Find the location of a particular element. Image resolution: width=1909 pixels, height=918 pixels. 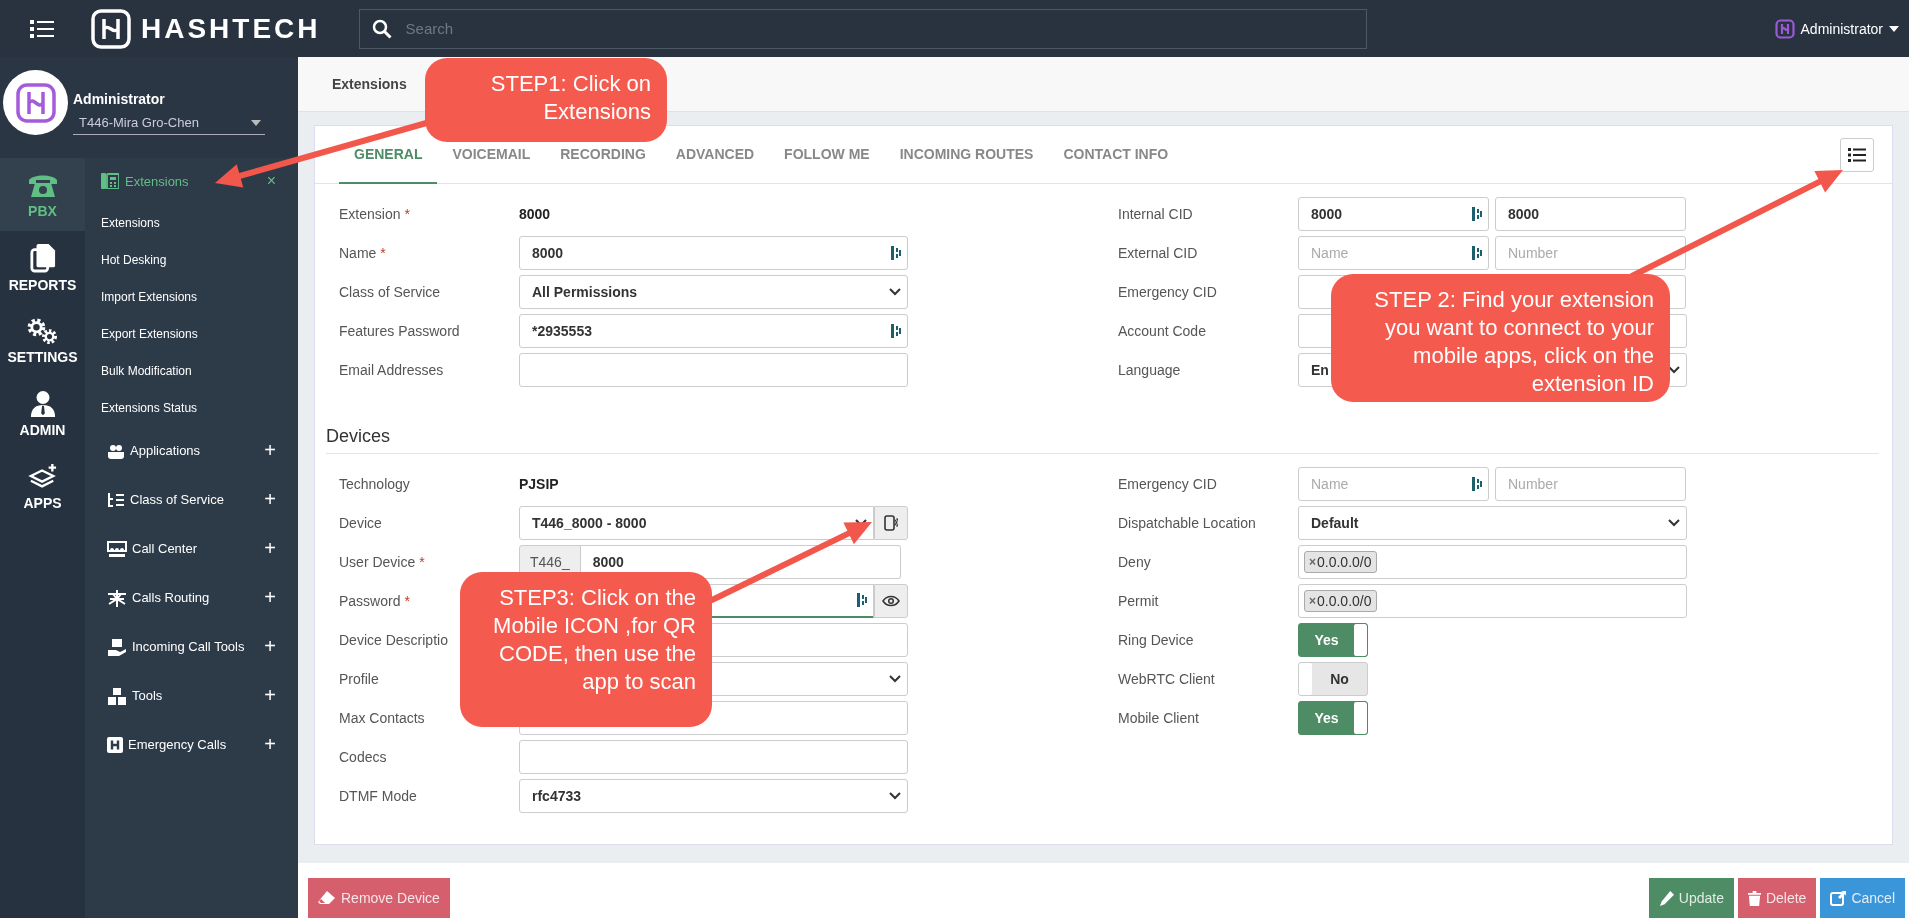

field-label: Name * is located at coordinates (363, 252).